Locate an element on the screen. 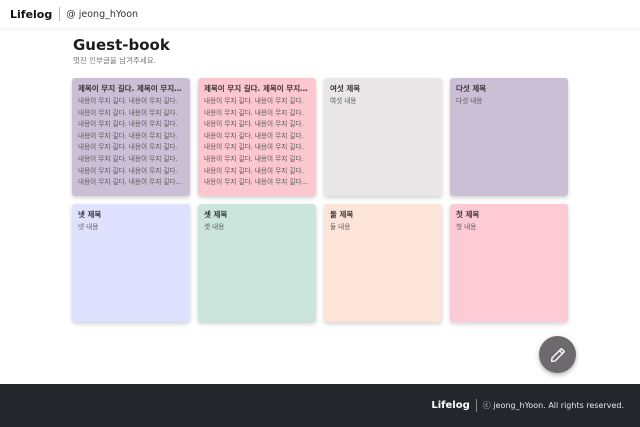 The height and width of the screenshot is (427, 640). footer-divider is located at coordinates (476, 405).